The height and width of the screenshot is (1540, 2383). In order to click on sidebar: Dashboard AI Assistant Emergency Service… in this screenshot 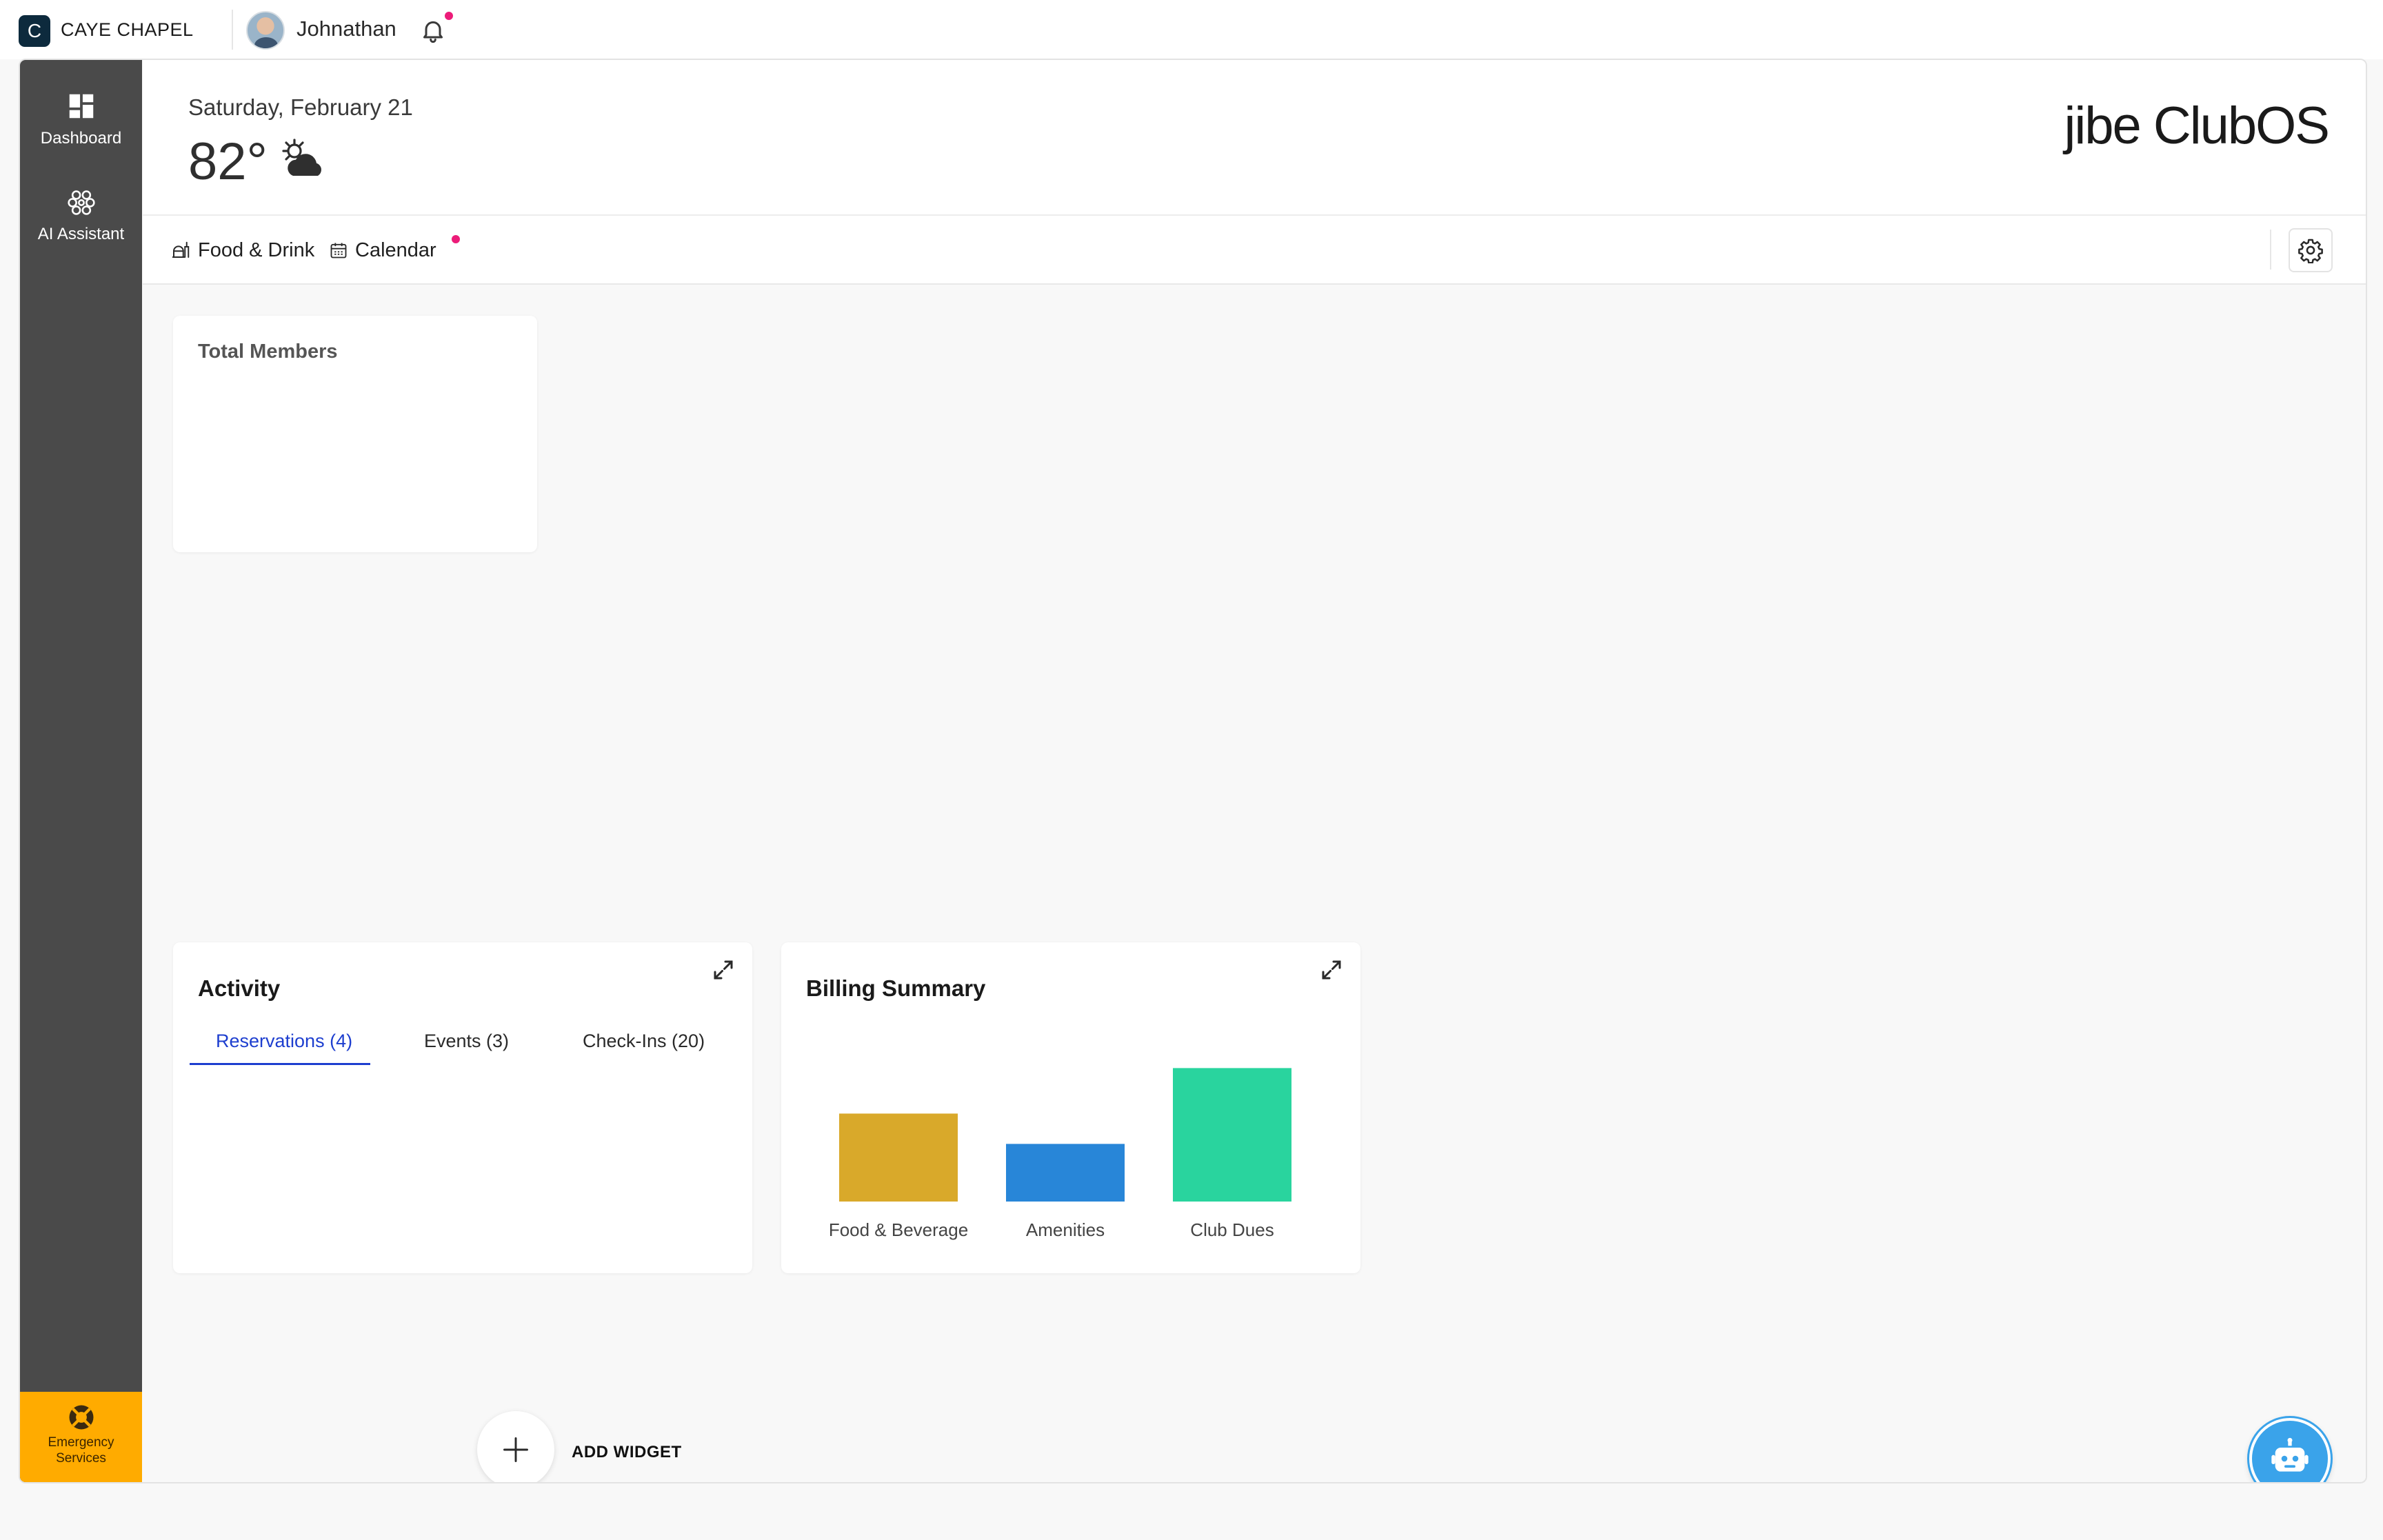, I will do `click(81, 771)`.